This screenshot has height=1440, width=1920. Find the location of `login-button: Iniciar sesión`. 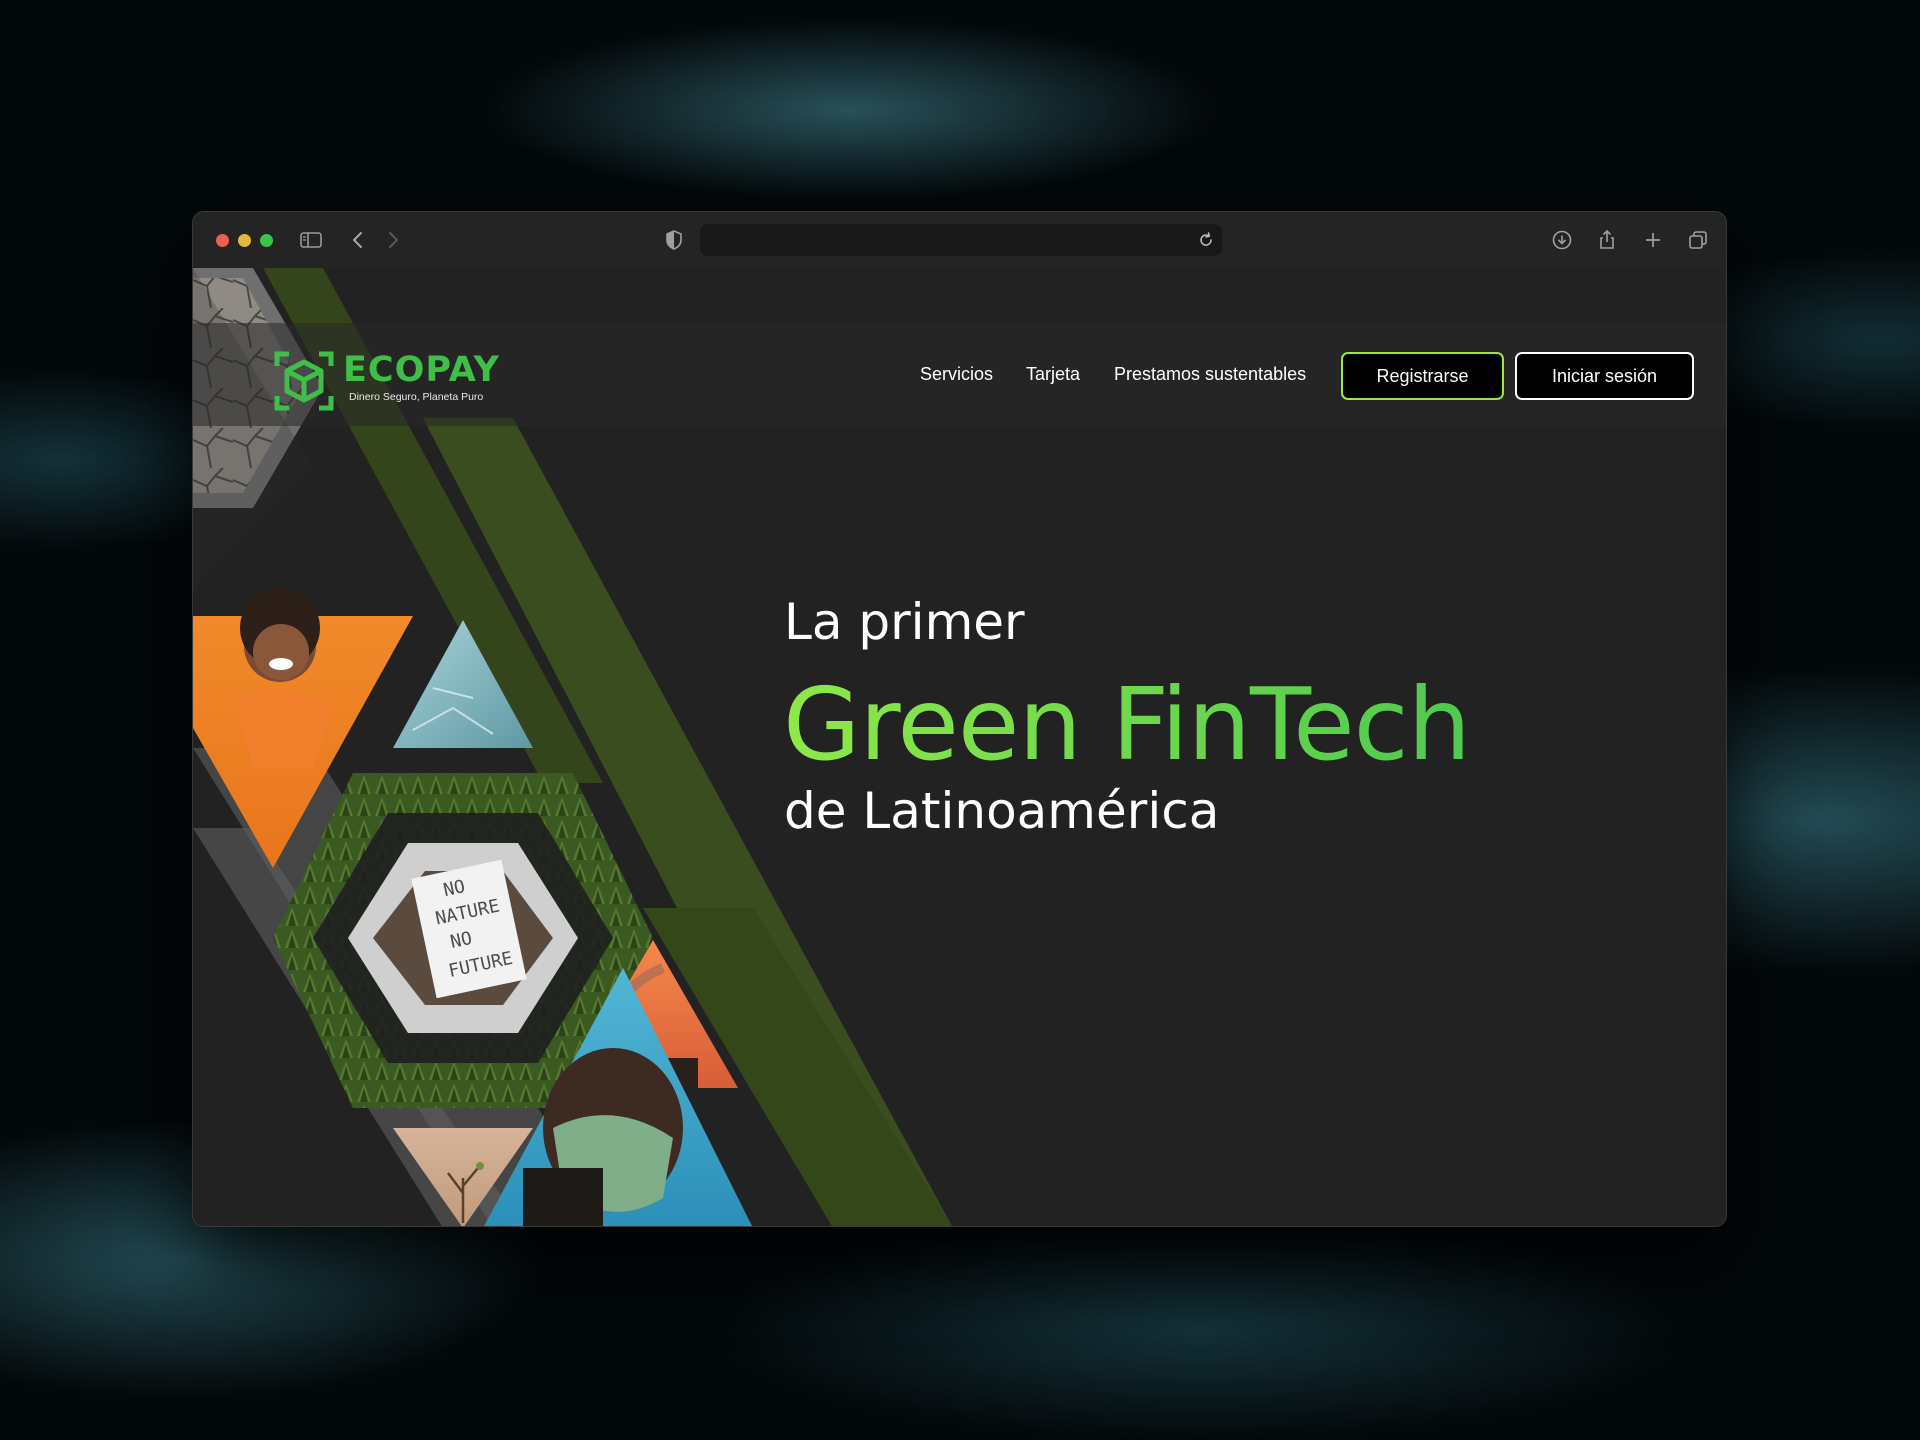

login-button: Iniciar sesión is located at coordinates (1604, 376).